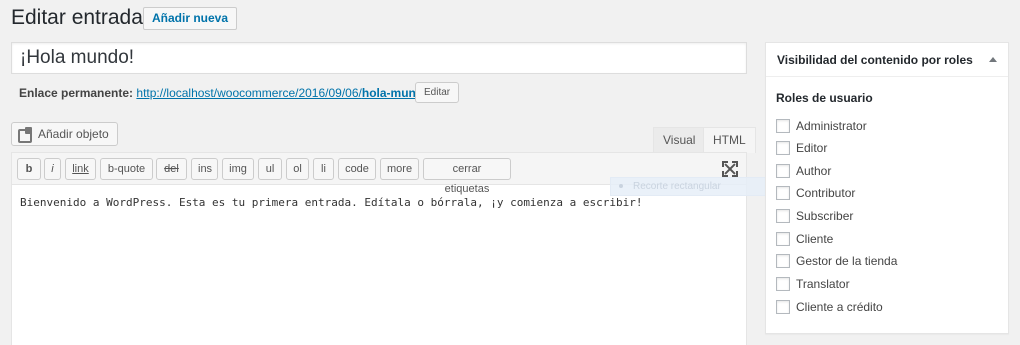  I want to click on role-label: Translator, so click(823, 284).